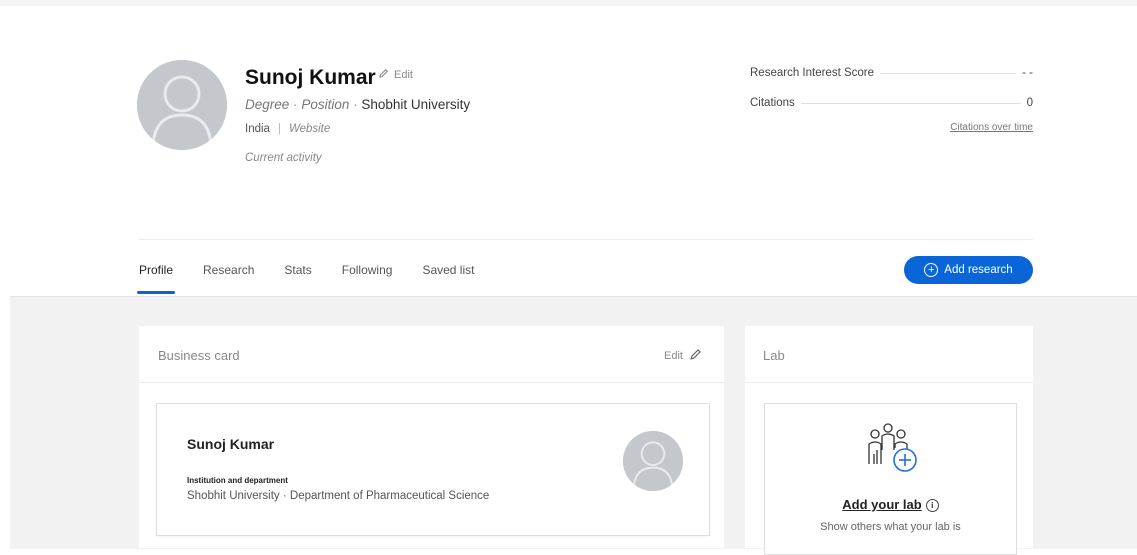  I want to click on ris-label: Research Interest Score, so click(812, 73).